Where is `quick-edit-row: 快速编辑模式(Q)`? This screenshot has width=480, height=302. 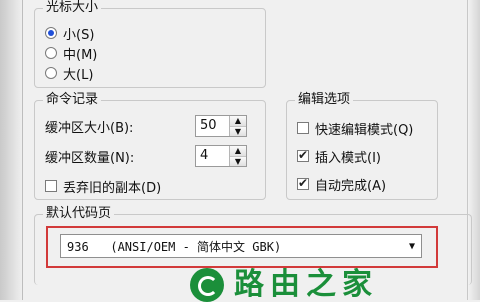
quick-edit-row: 快速编辑模式(Q) is located at coordinates (355, 128).